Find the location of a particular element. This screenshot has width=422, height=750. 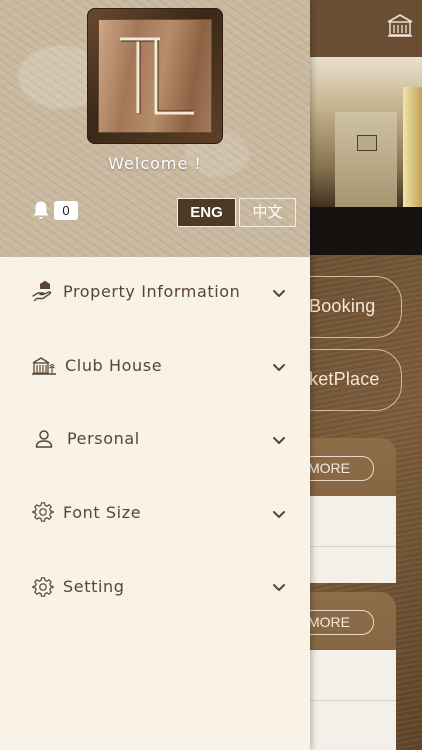

menu-item-property-information: Property Information is located at coordinates (155, 292).